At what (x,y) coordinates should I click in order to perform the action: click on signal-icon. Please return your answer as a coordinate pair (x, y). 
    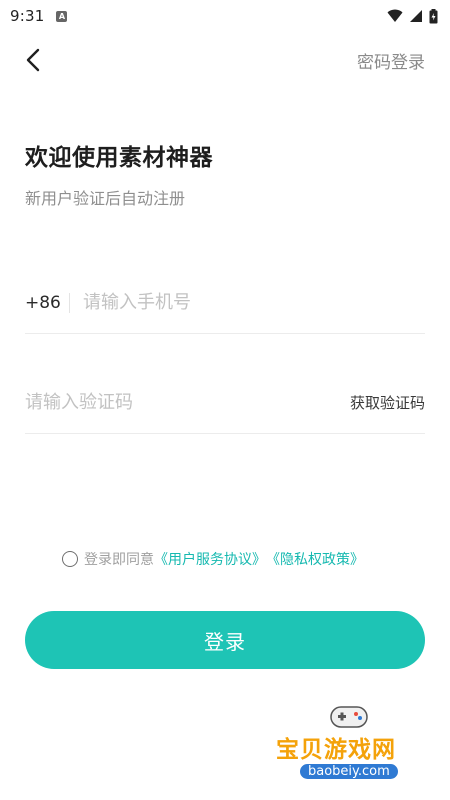
    Looking at the image, I should click on (416, 16).